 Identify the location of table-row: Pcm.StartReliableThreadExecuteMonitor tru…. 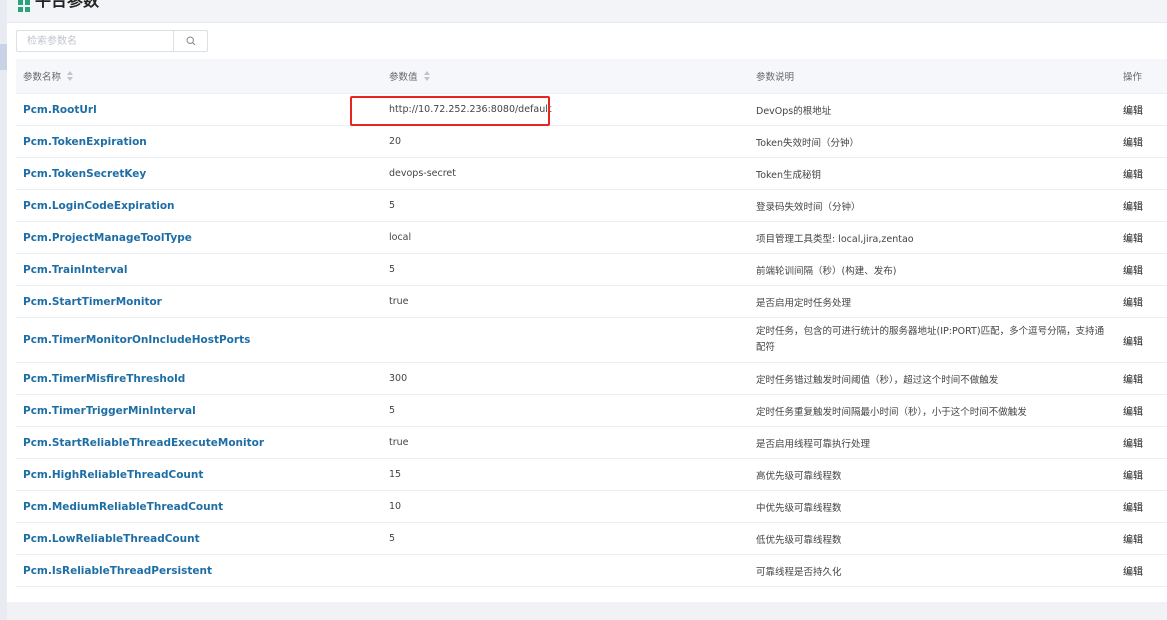
(591, 443).